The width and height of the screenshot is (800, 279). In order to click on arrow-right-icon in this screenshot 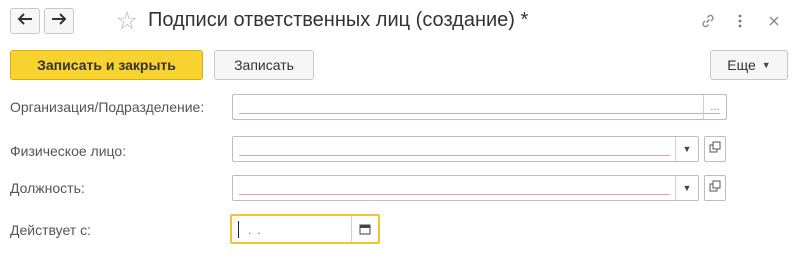, I will do `click(59, 21)`.